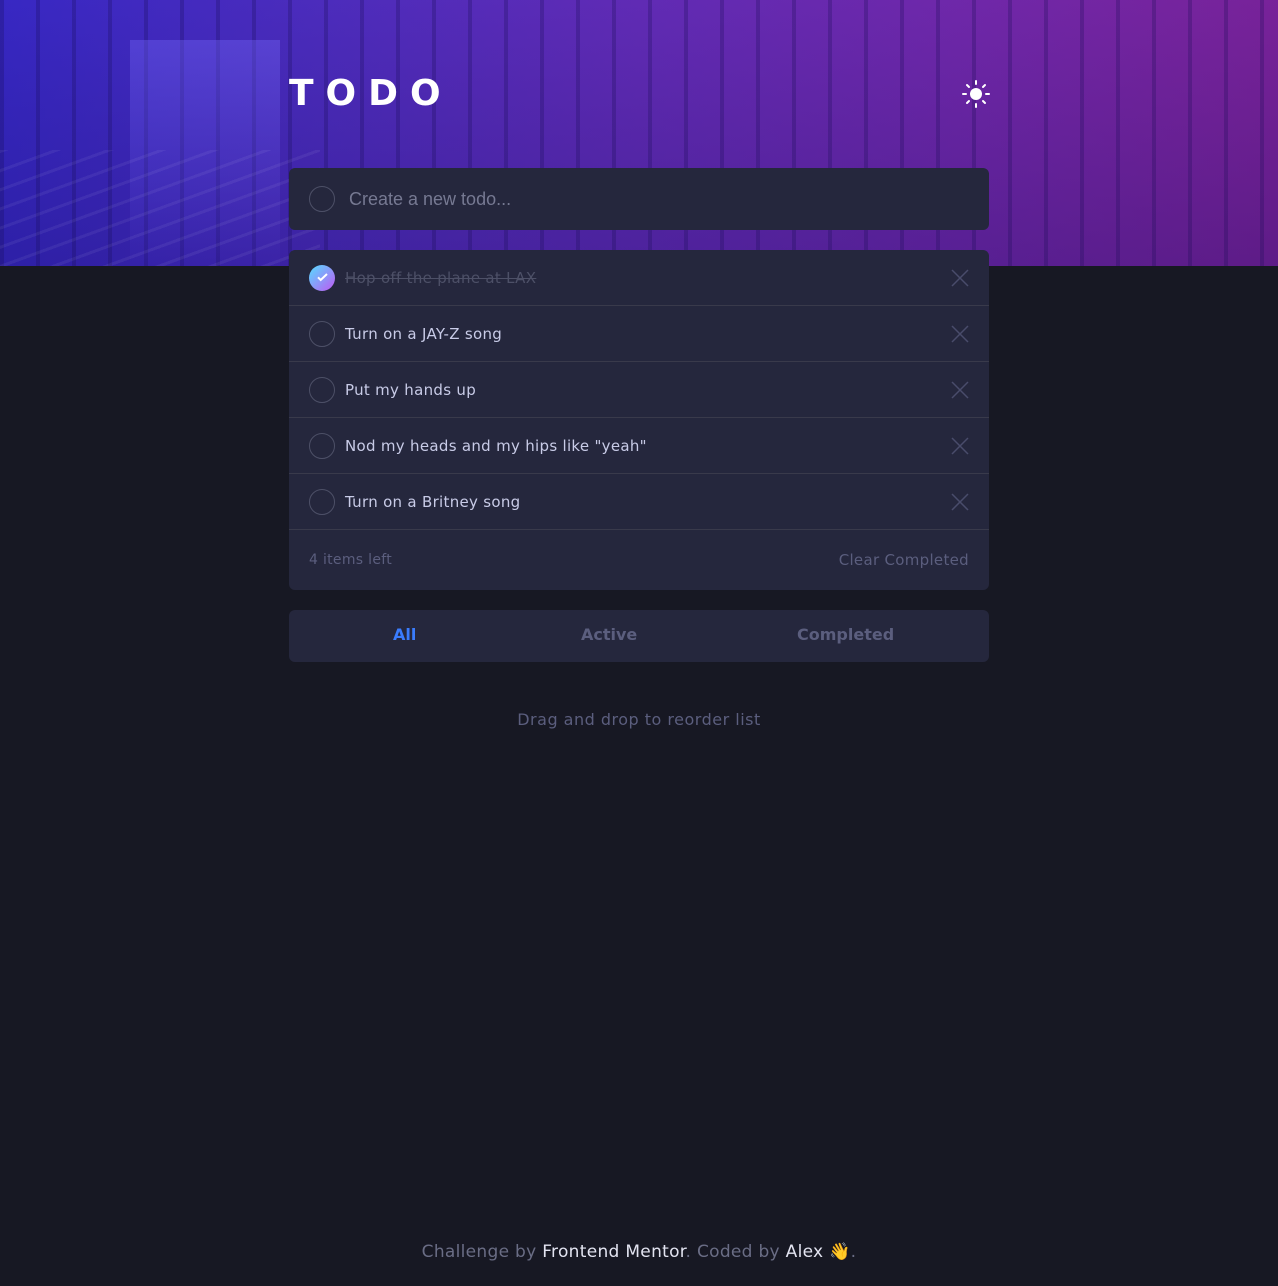  I want to click on todo-item: Turn on a Britney song, so click(639, 502).